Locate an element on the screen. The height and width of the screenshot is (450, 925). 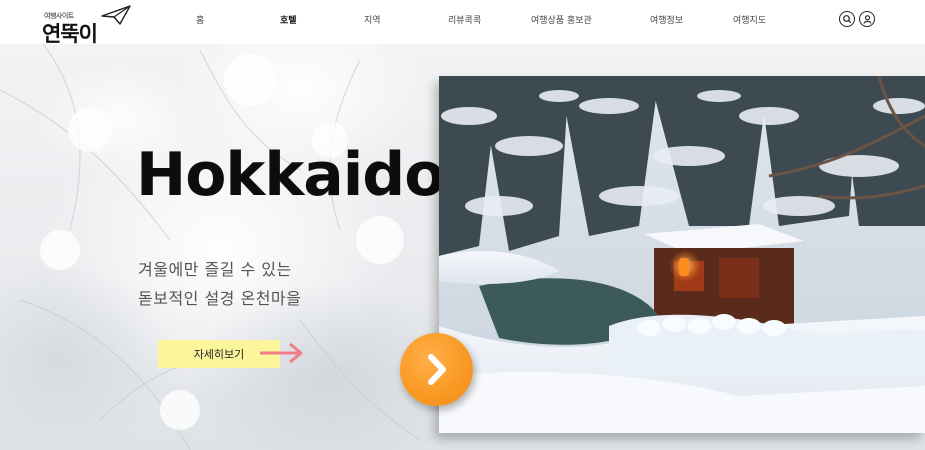
user-icon is located at coordinates (867, 19).